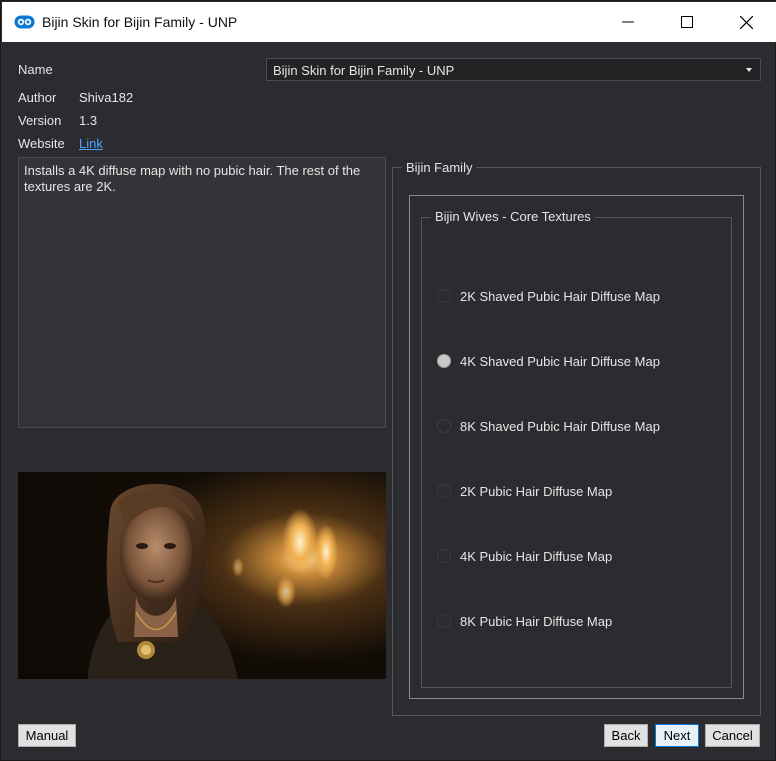  I want to click on cancel-button: Cancel, so click(732, 735).